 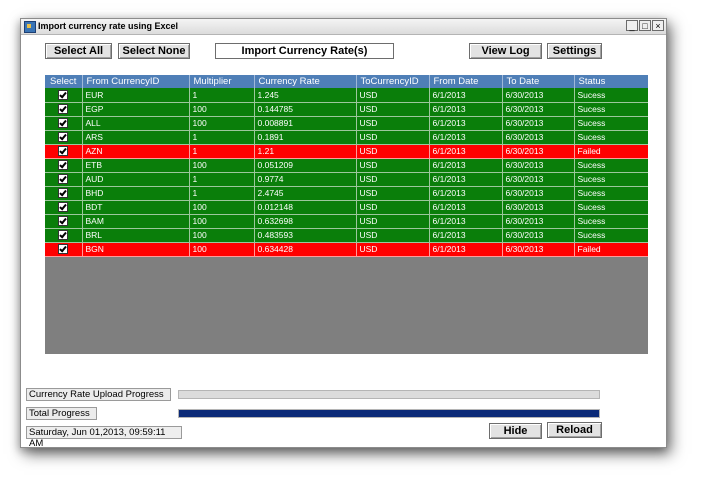 What do you see at coordinates (632, 25) in the screenshot?
I see `minimize-button: _` at bounding box center [632, 25].